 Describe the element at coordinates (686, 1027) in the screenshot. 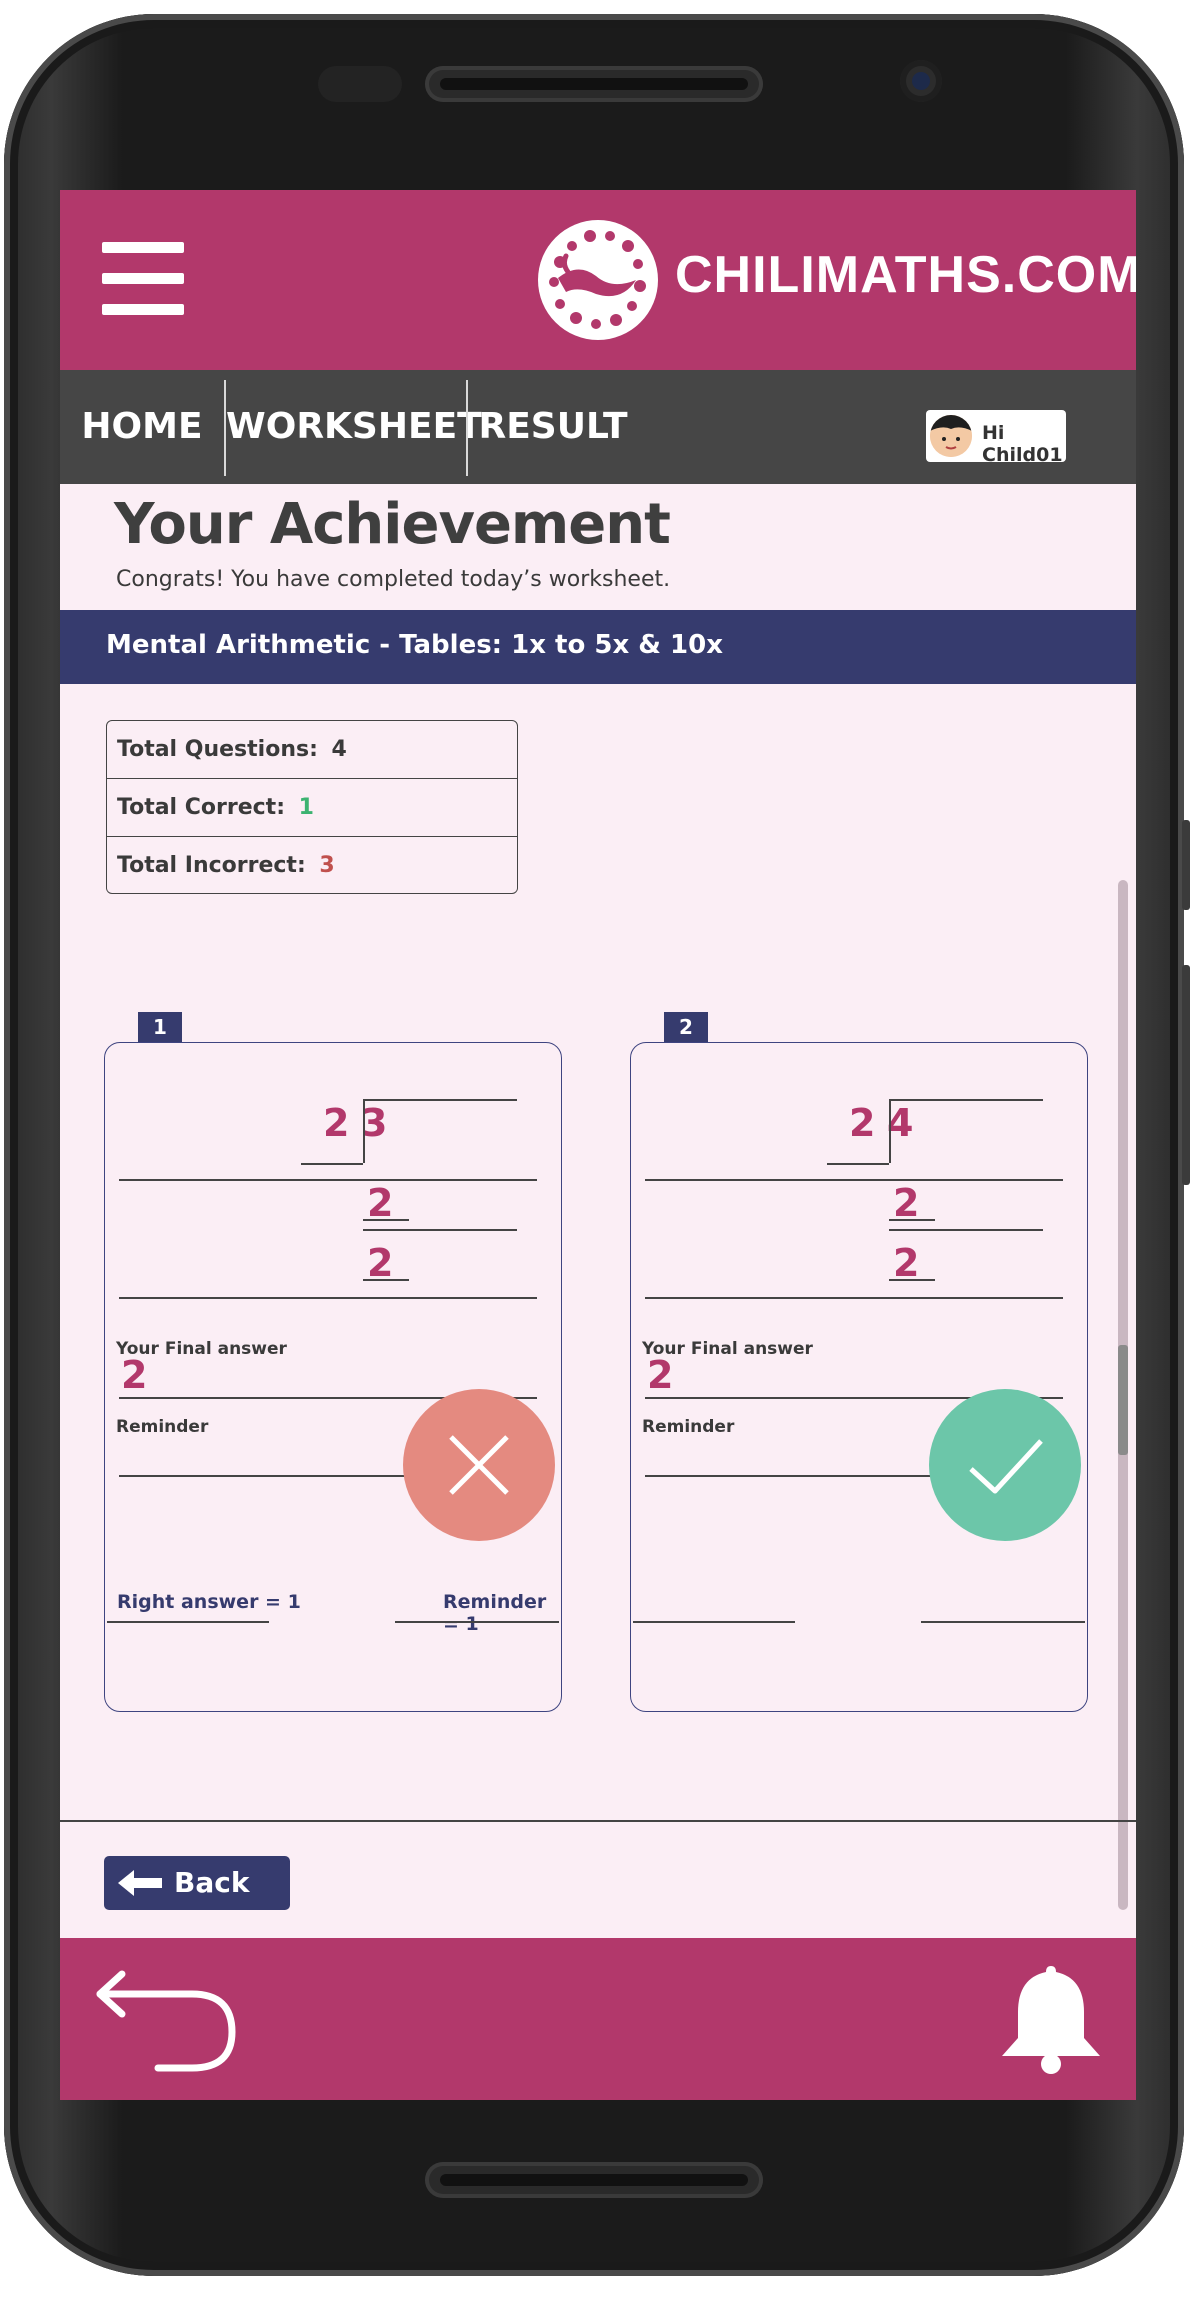

I see `question-number-tag: 2` at that location.